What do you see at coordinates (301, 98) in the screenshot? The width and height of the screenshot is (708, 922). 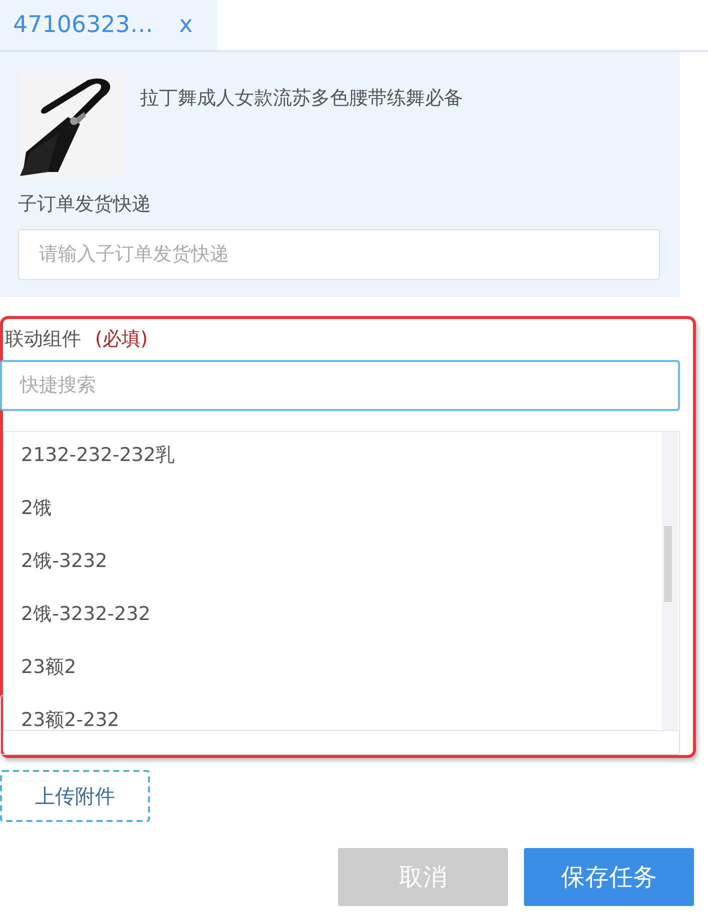 I see `product-title: 拉丁舞成人女款流苏多色腰带练舞必备` at bounding box center [301, 98].